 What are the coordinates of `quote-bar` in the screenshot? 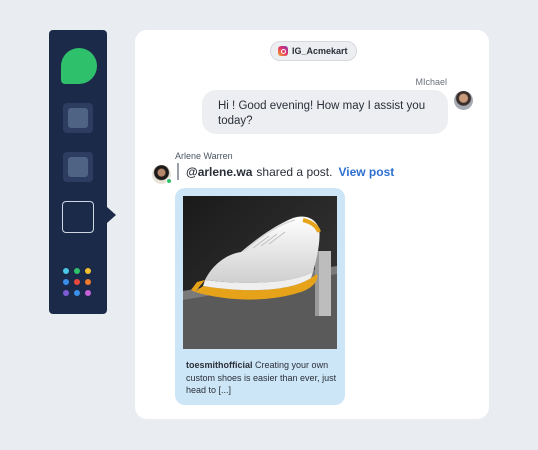 It's located at (178, 171).